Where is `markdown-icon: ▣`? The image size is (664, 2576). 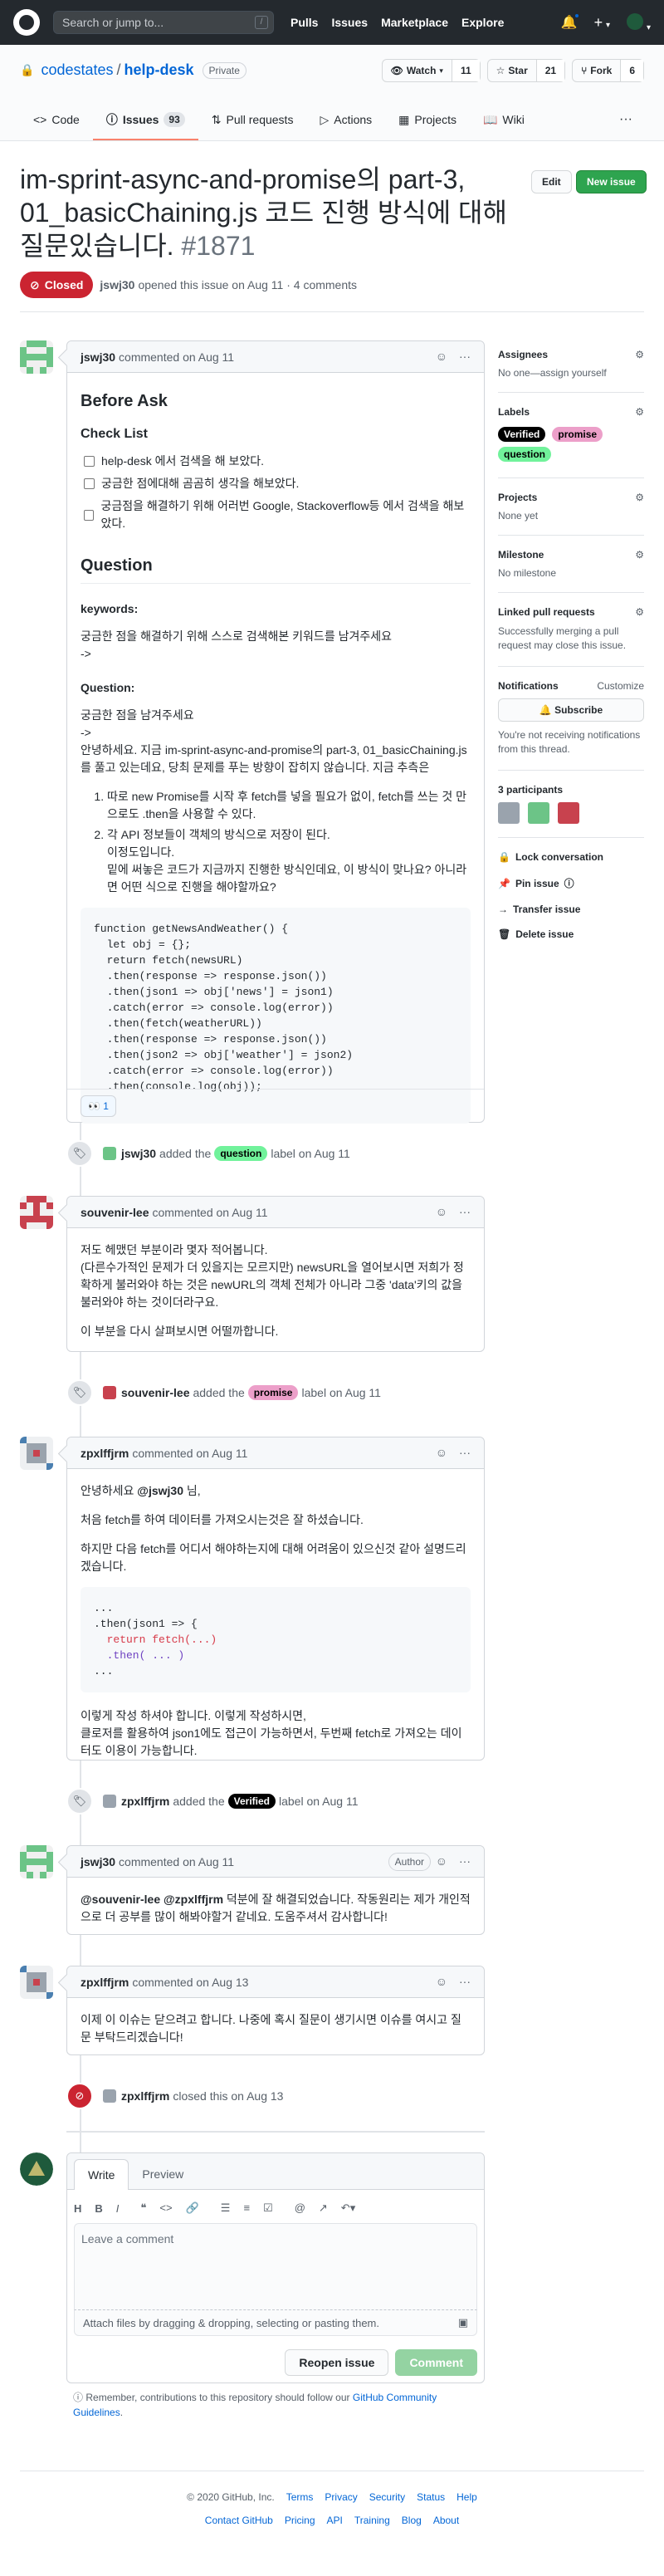 markdown-icon: ▣ is located at coordinates (463, 2322).